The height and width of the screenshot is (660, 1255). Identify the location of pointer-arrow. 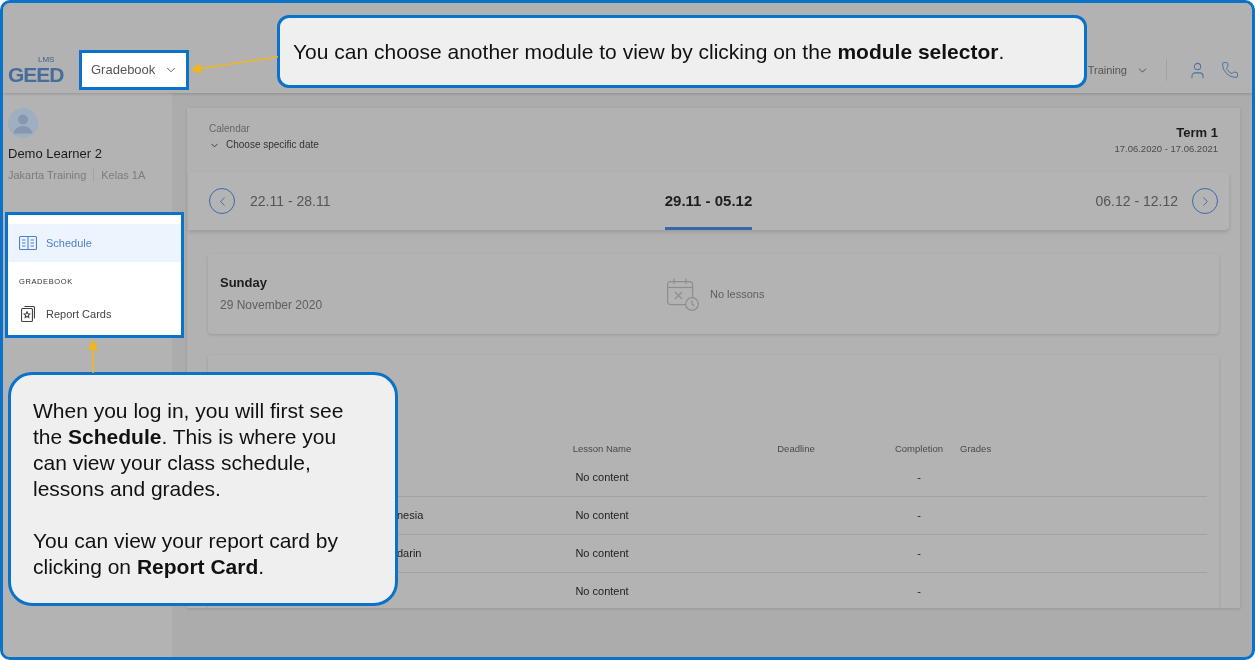
(93, 356).